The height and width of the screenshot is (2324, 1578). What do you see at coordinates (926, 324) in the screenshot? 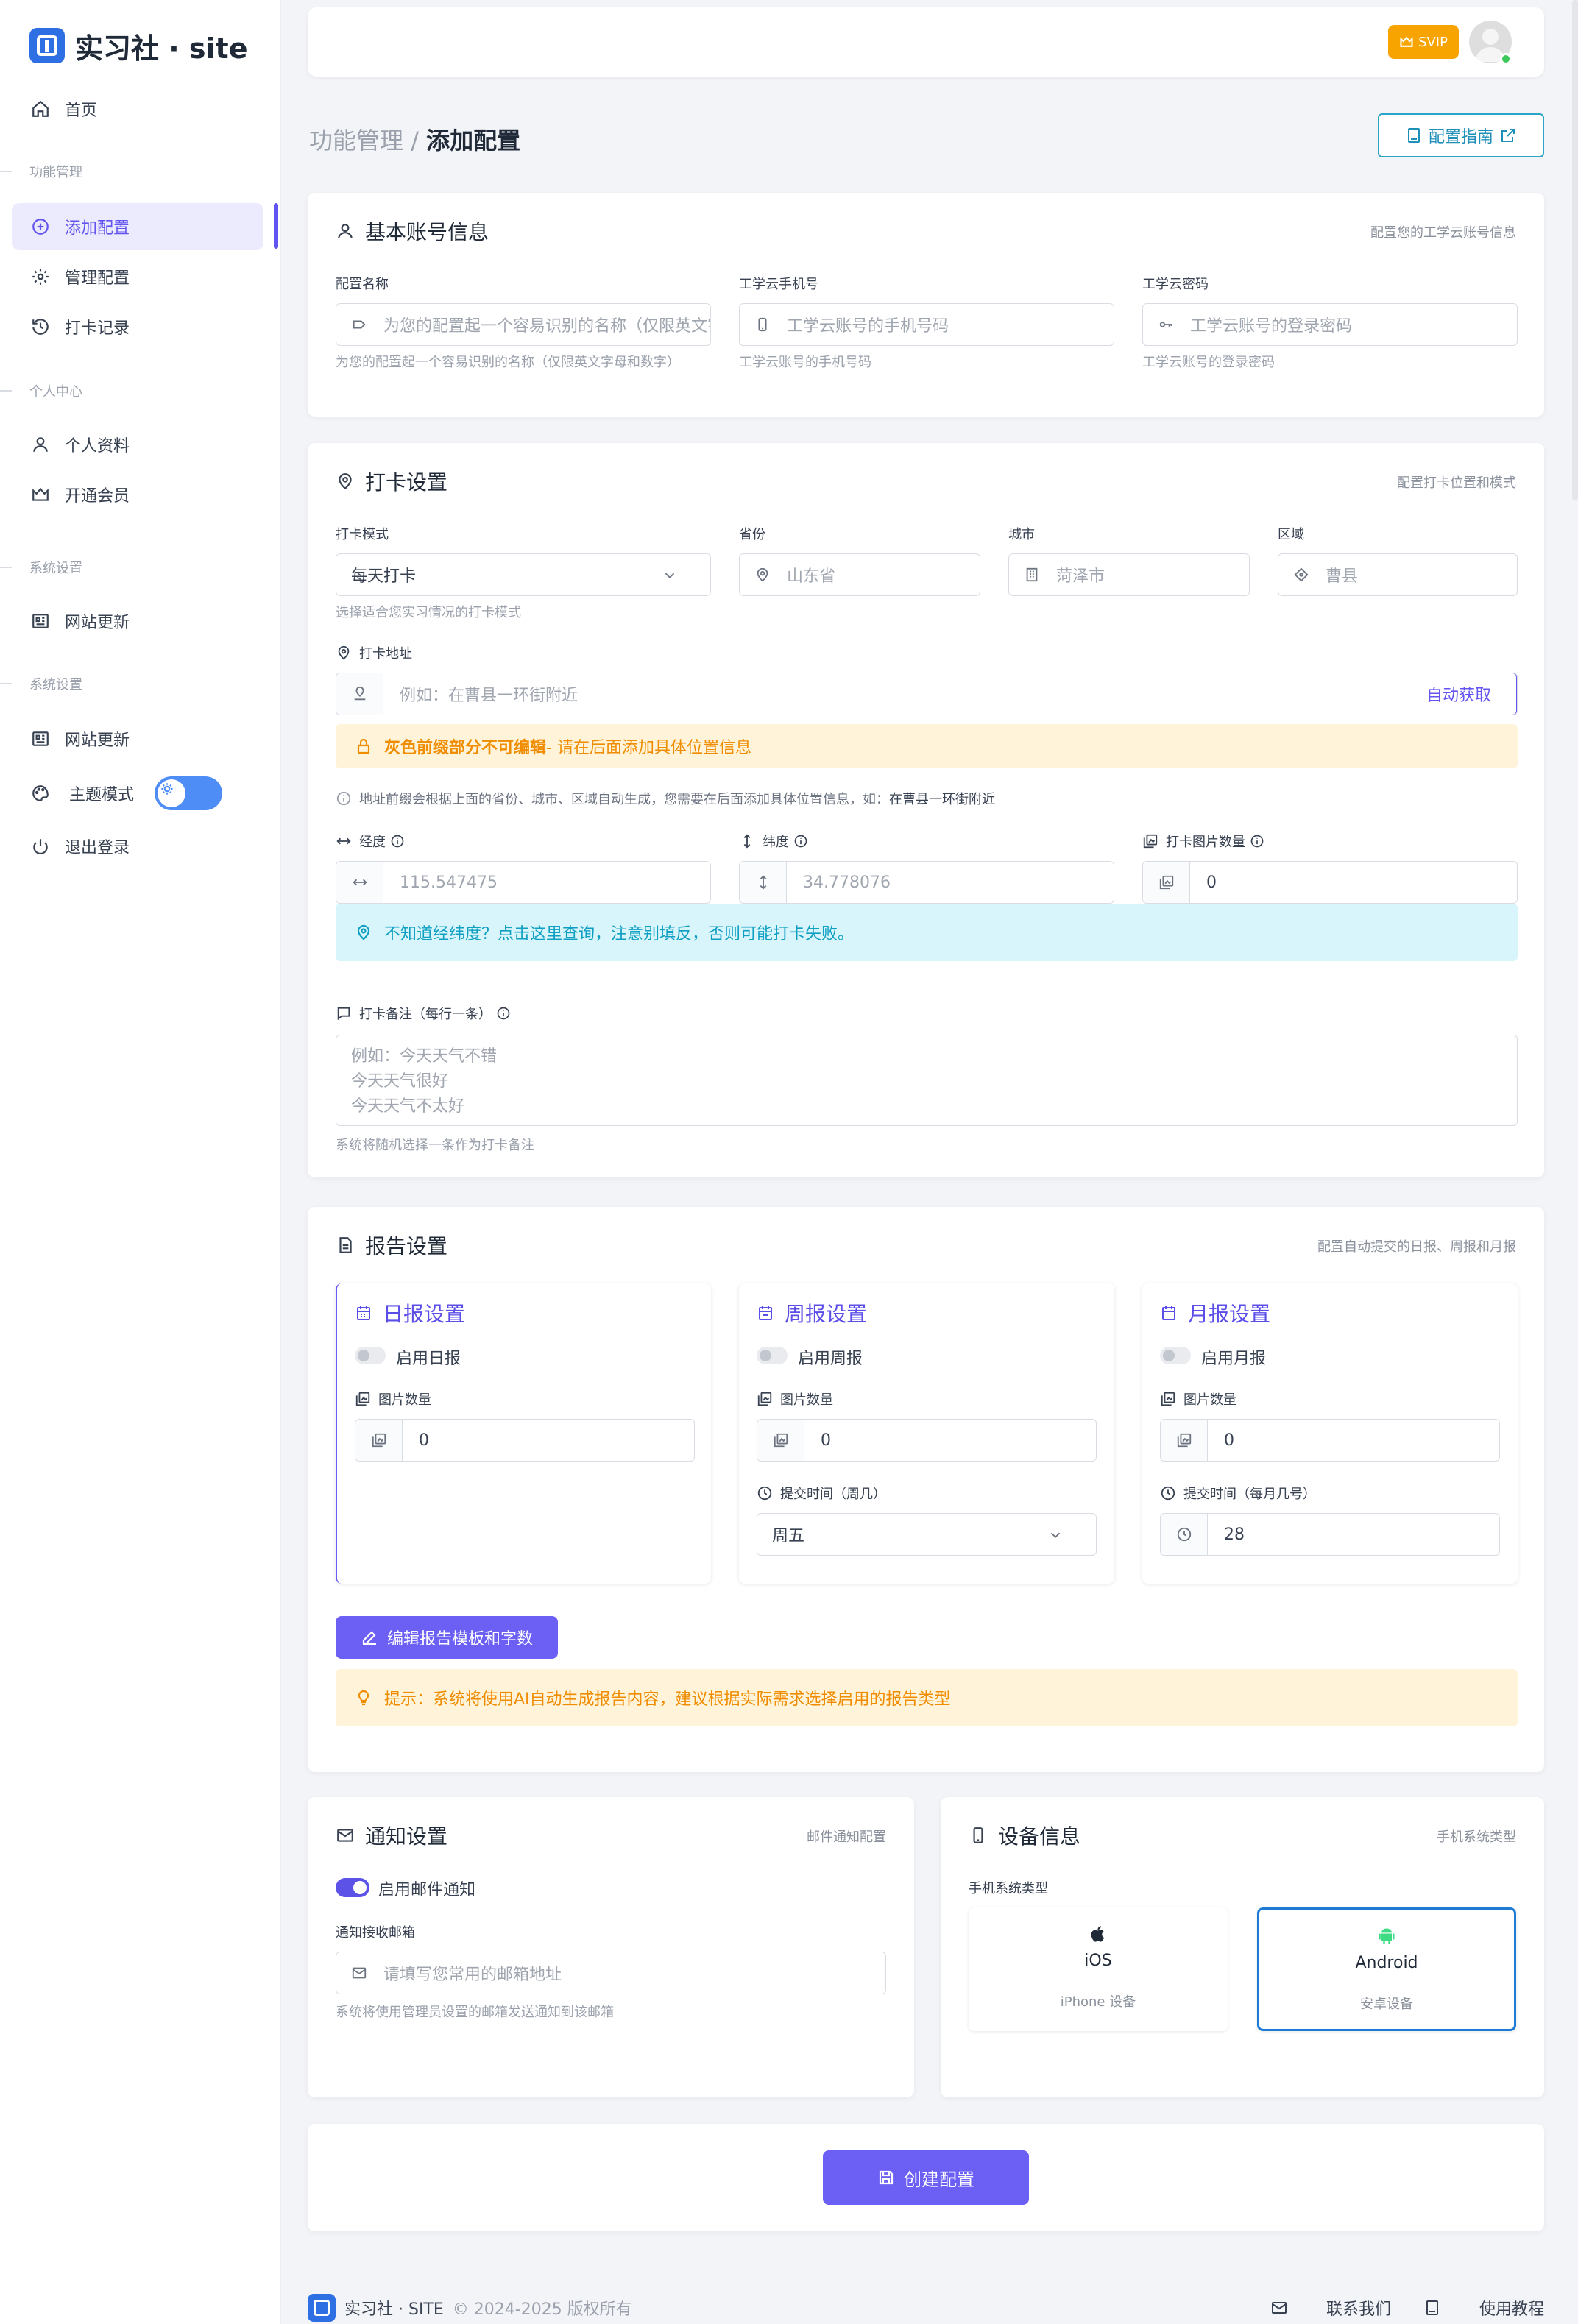
I see `phone-input: 工学云账号的手机号码` at bounding box center [926, 324].